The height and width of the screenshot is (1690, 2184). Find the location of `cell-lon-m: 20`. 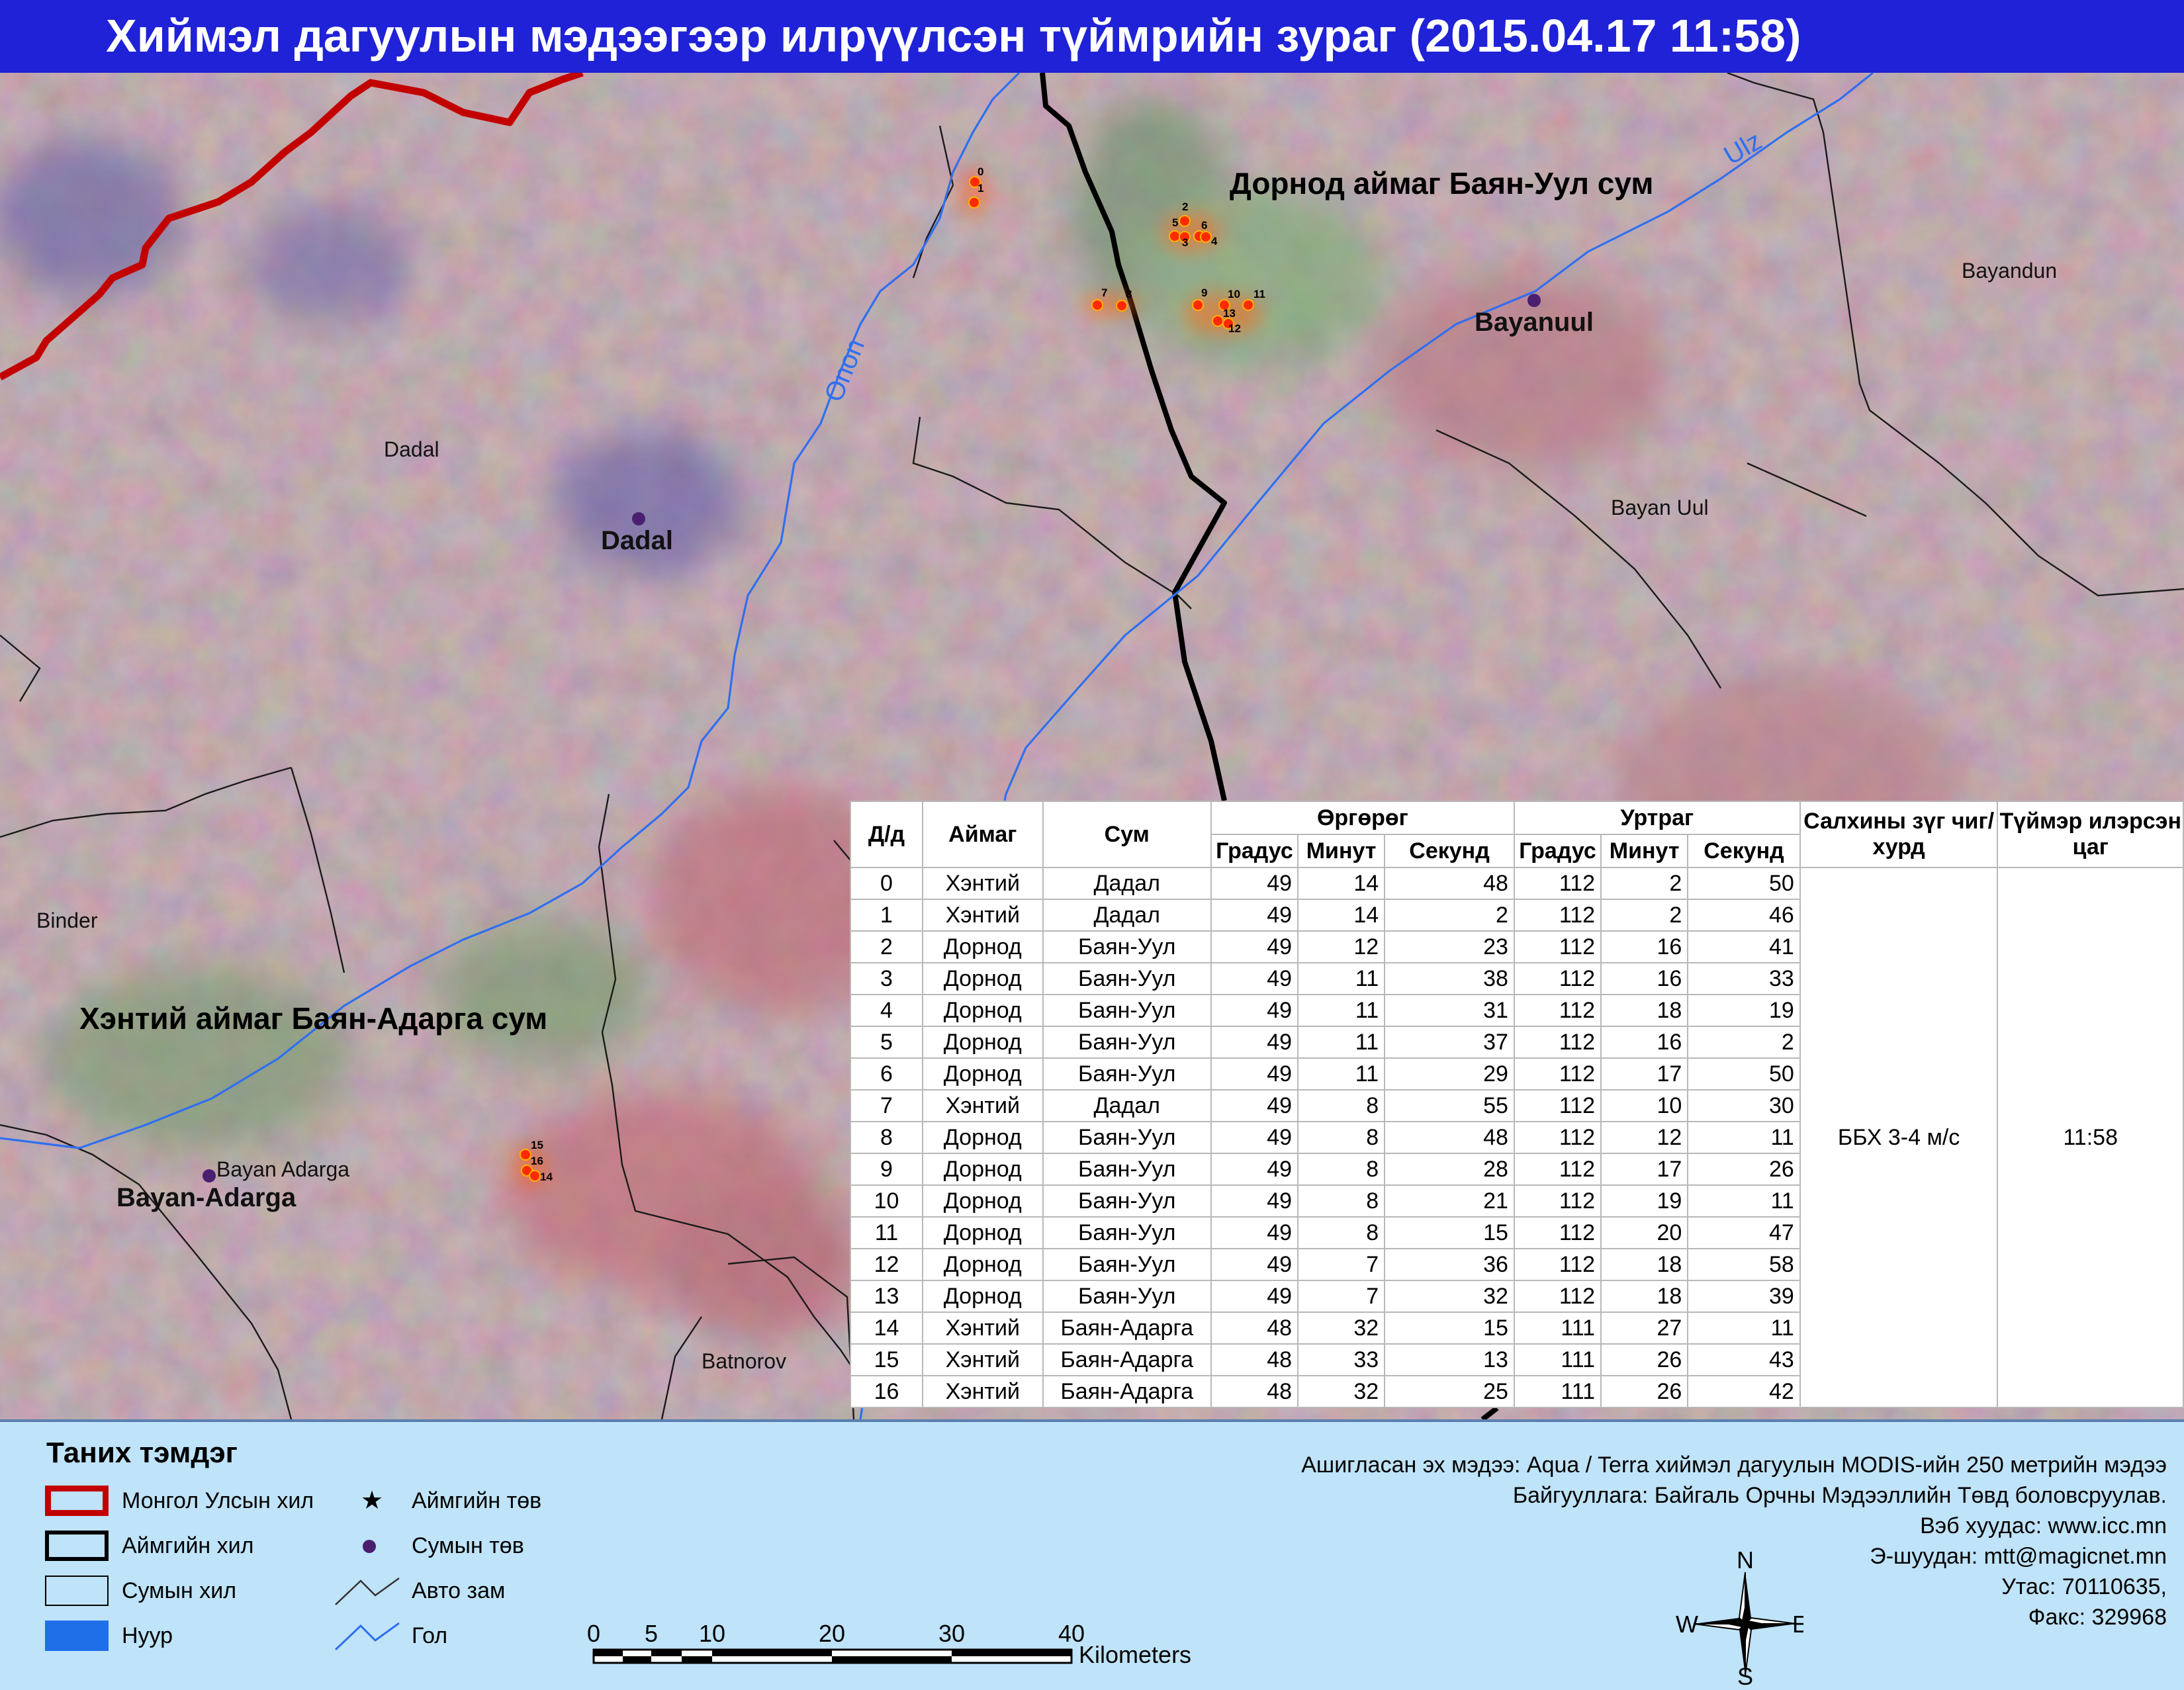

cell-lon-m: 20 is located at coordinates (1644, 1232).